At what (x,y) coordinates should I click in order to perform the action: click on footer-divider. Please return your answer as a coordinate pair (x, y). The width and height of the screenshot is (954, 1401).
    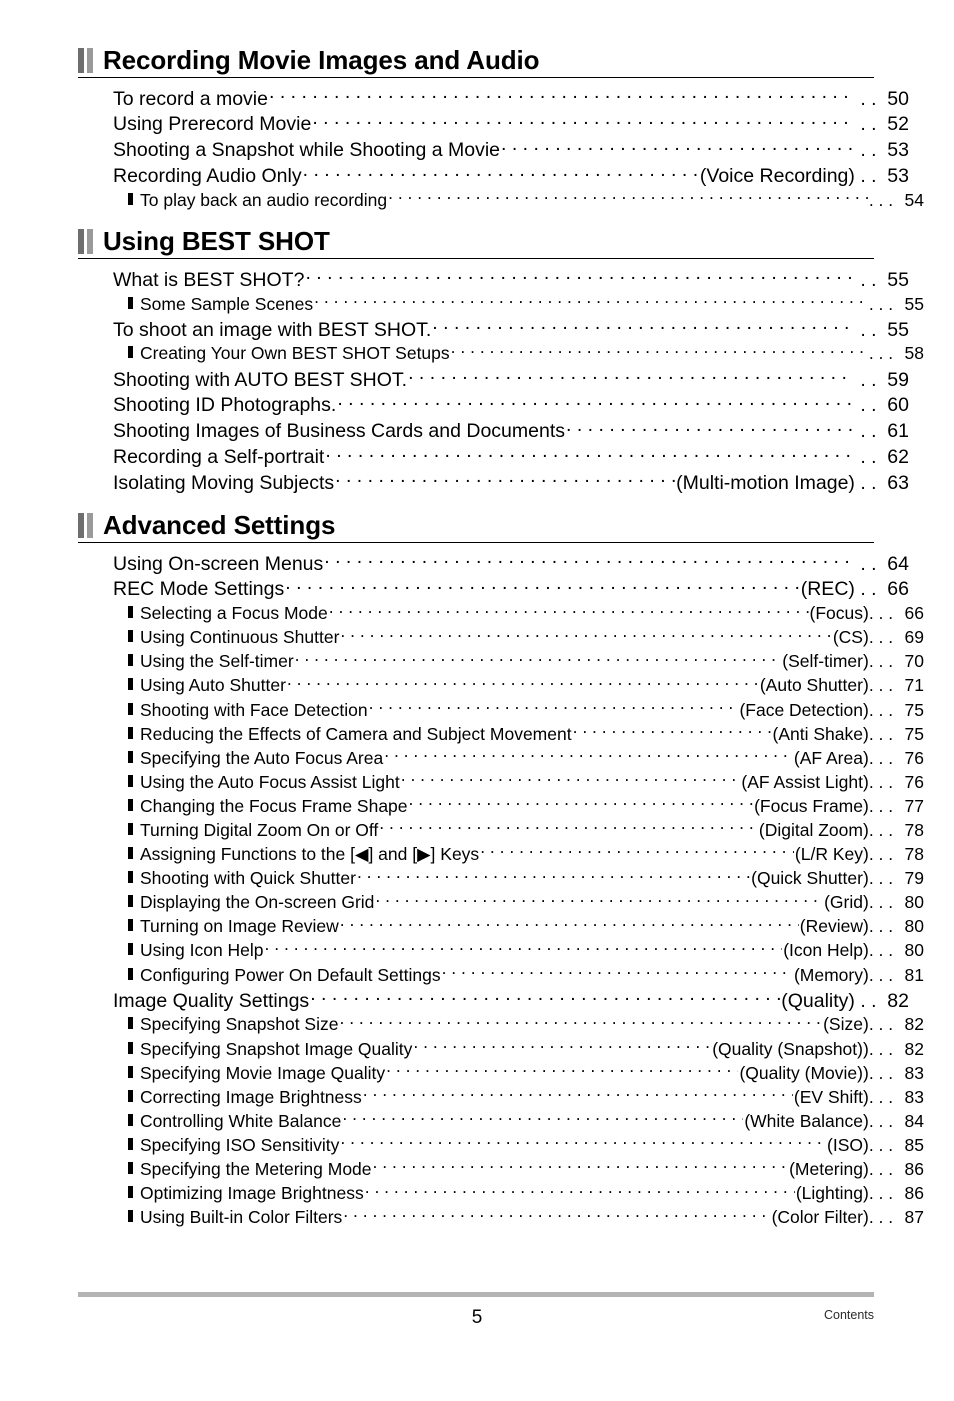
    Looking at the image, I should click on (476, 1294).